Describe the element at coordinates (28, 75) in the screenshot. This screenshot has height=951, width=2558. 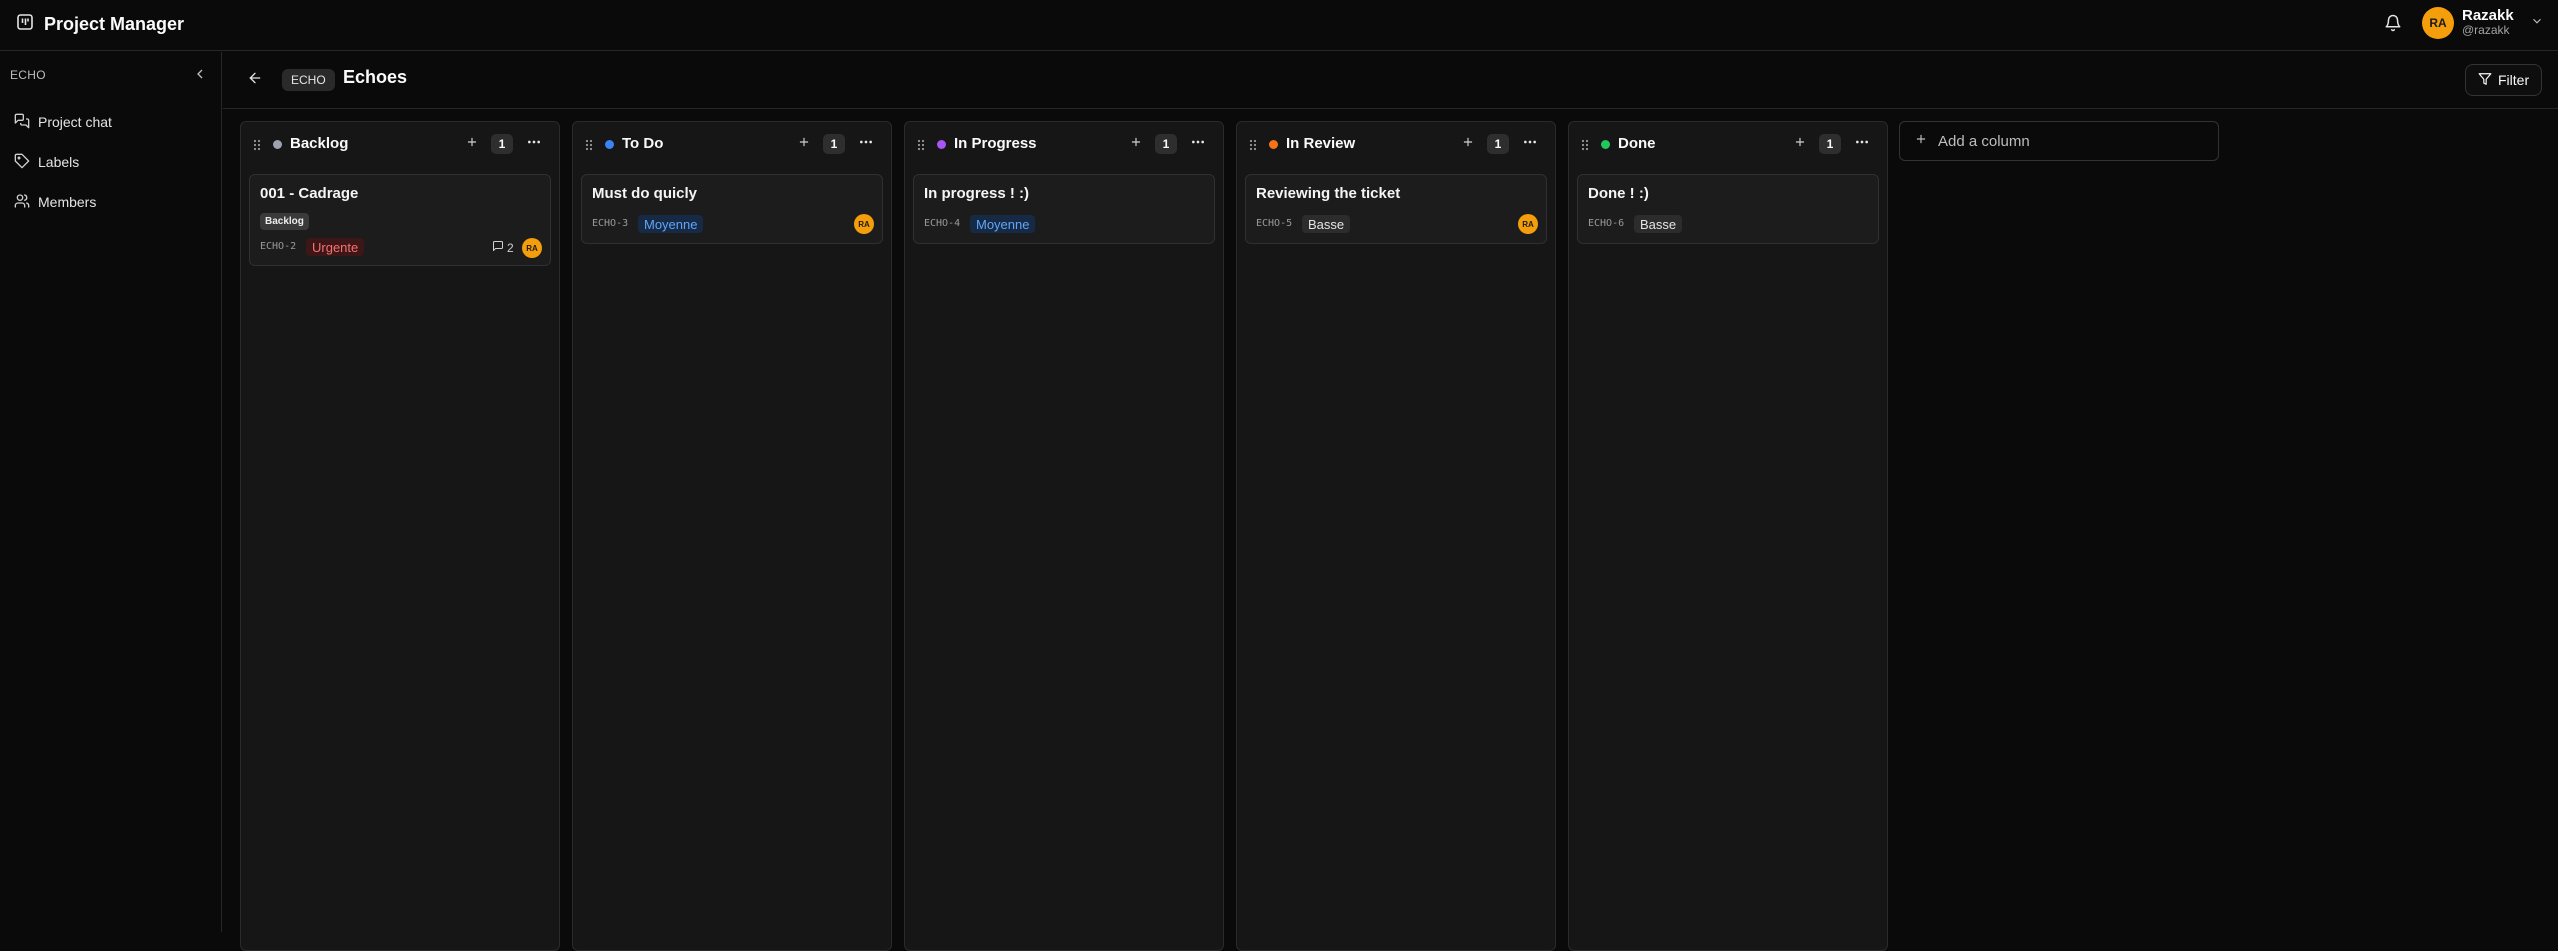
I see `sidebar-project-key: ECHO` at that location.